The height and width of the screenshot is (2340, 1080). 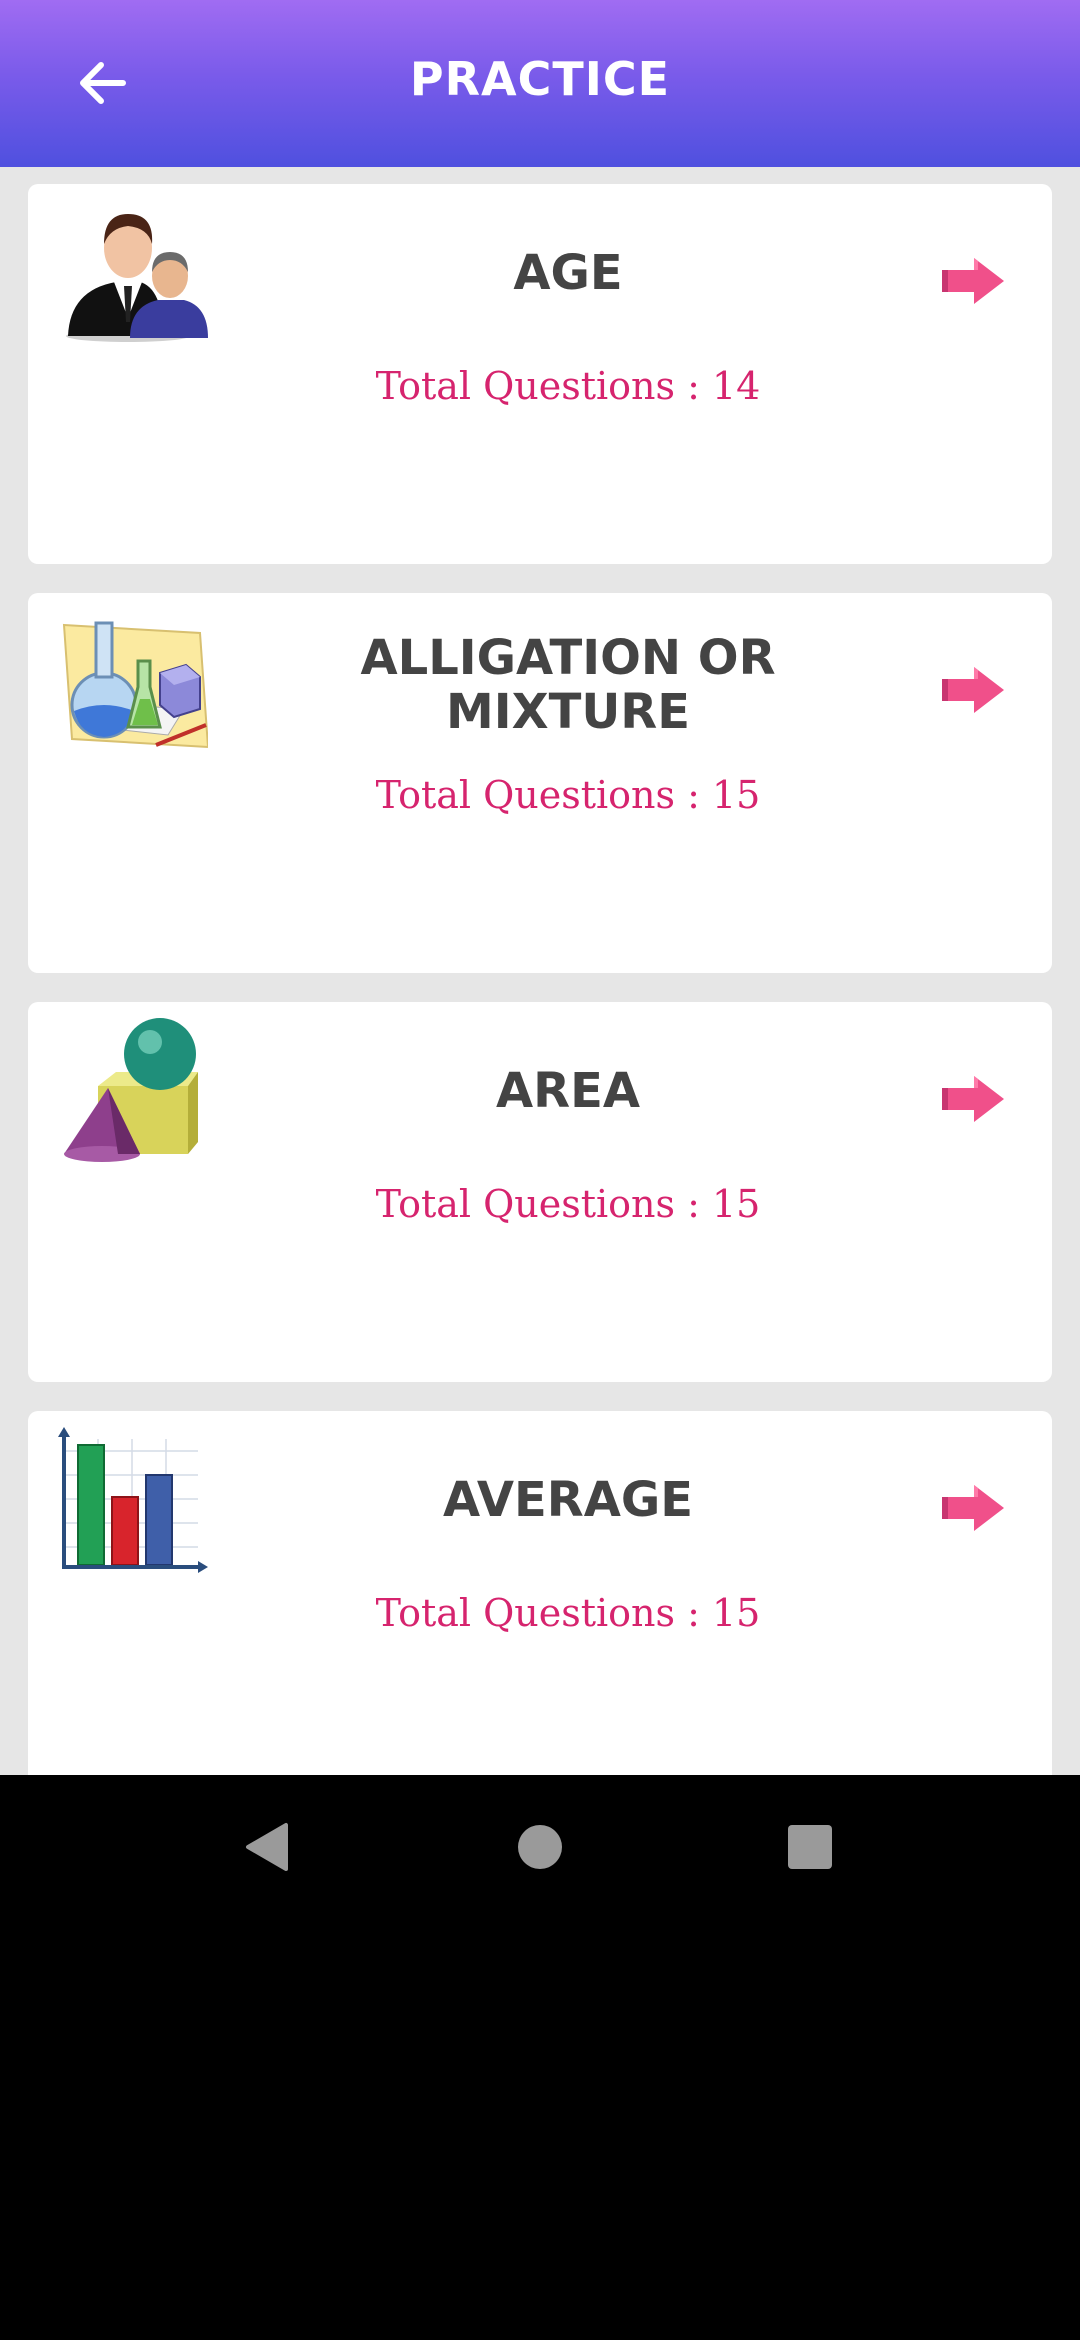 I want to click on topic-title: AVERAGE, so click(x=568, y=1500).